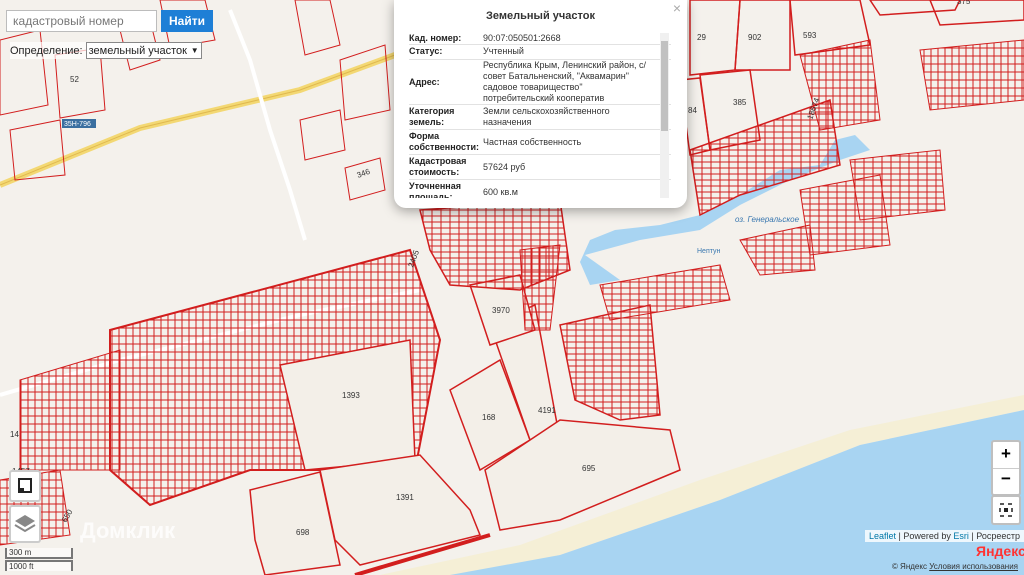 This screenshot has height=575, width=1024. What do you see at coordinates (540, 167) in the screenshot?
I see `popup-row: Кадастровая стоимость: 57624 руб` at bounding box center [540, 167].